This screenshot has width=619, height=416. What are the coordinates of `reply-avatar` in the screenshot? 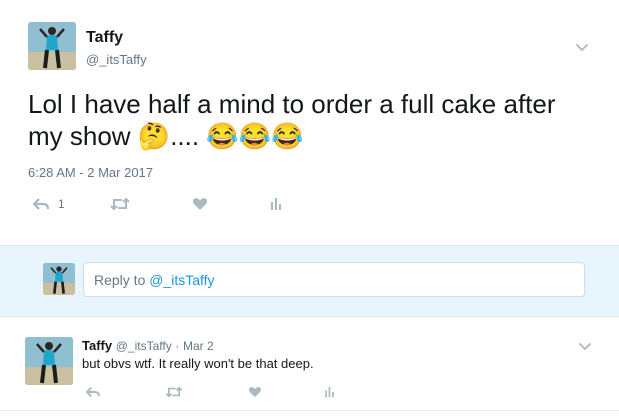 It's located at (49, 361).